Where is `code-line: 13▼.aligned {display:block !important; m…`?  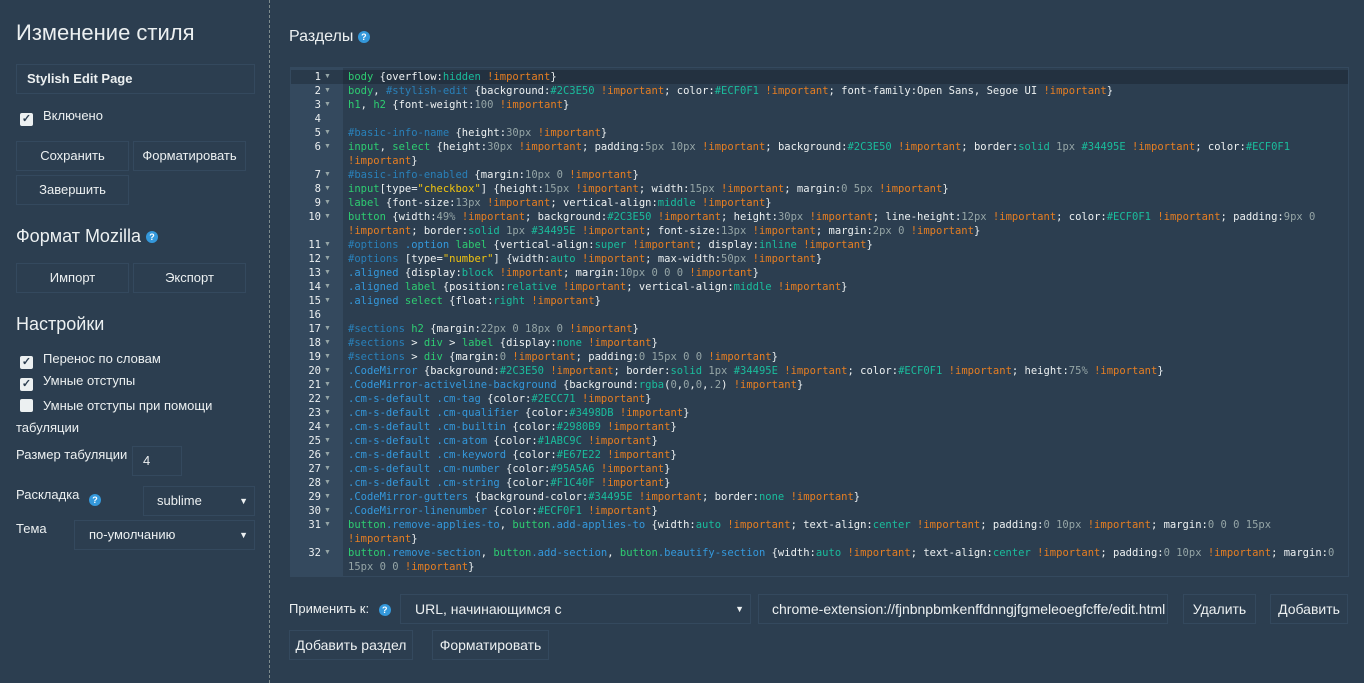 code-line: 13▼.aligned {display:block !important; m… is located at coordinates (819, 273).